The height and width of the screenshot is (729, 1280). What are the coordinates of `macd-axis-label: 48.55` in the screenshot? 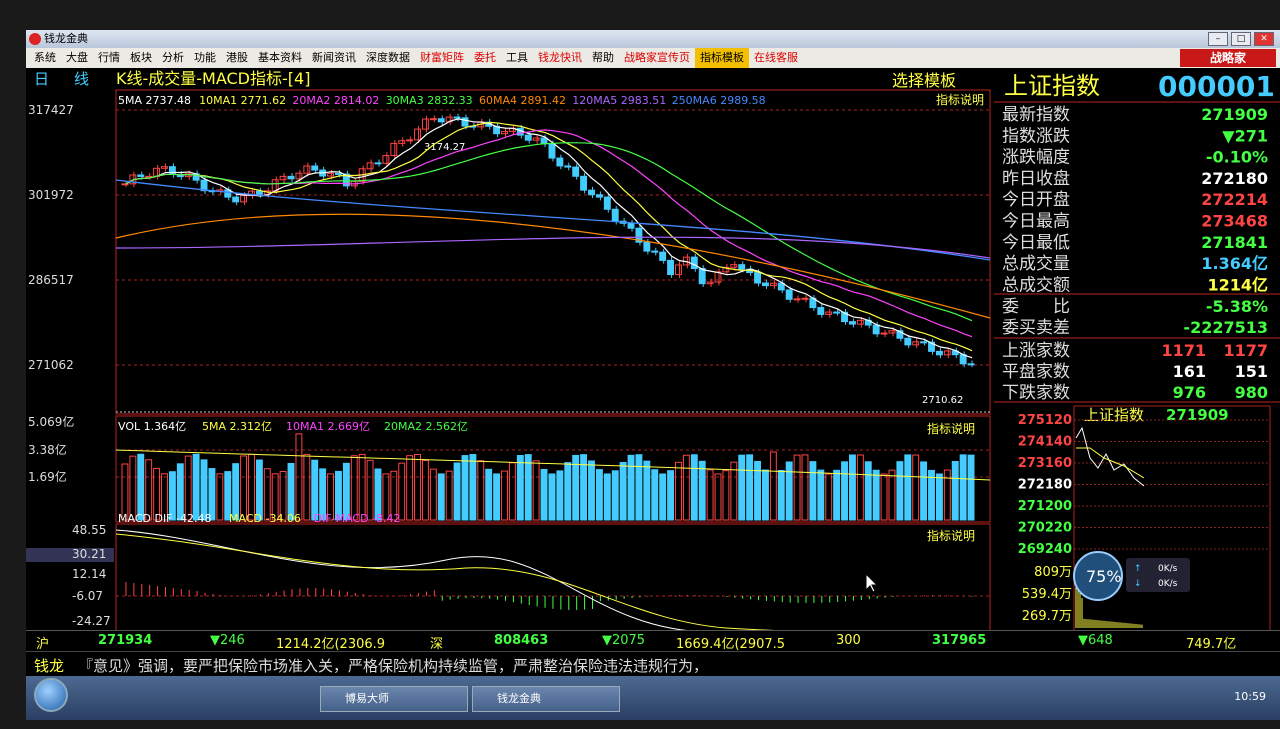 It's located at (89, 530).